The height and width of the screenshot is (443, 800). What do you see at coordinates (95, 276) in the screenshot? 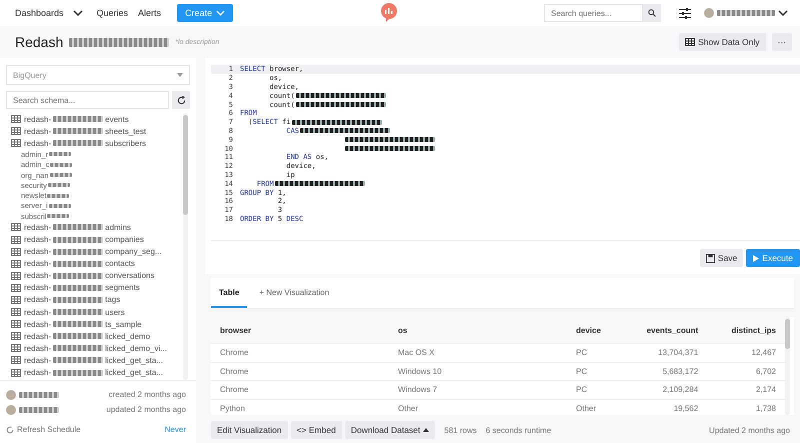
I see `schema-table-item: redash- conversations` at bounding box center [95, 276].